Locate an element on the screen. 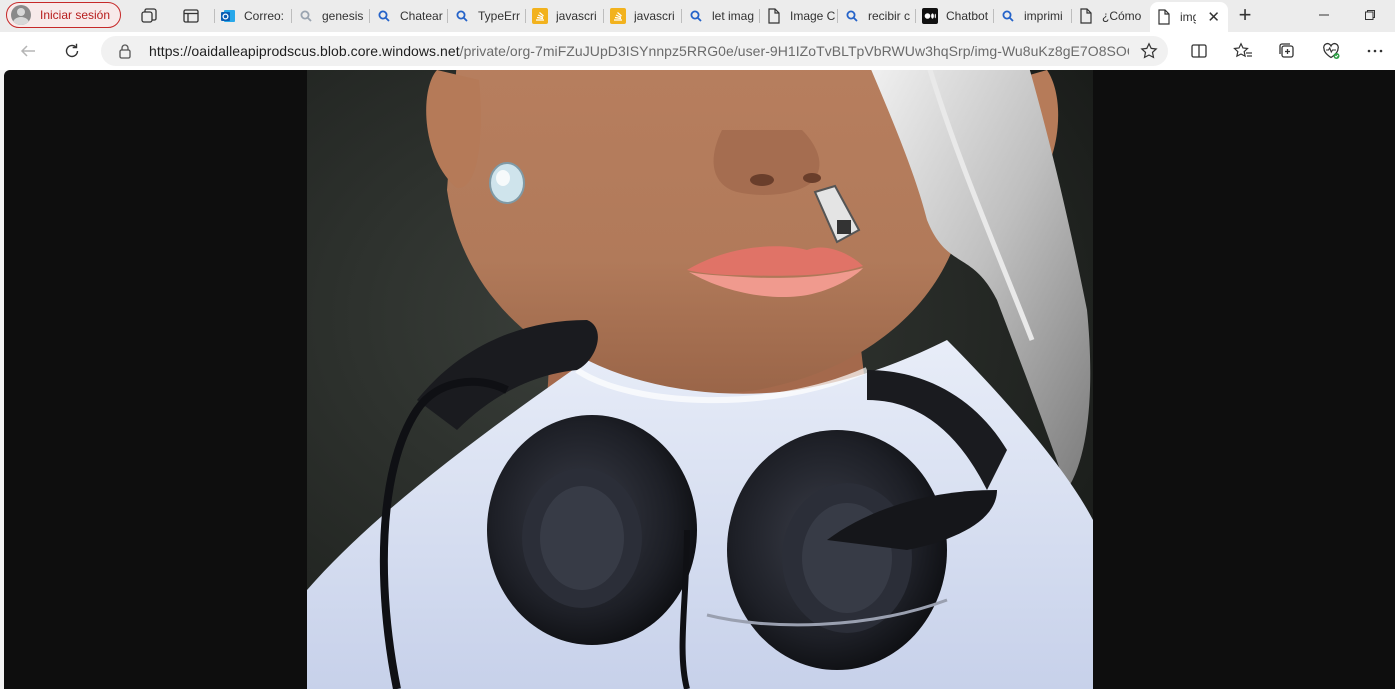  tab-como: ¿Cómo is located at coordinates (1110, 16).